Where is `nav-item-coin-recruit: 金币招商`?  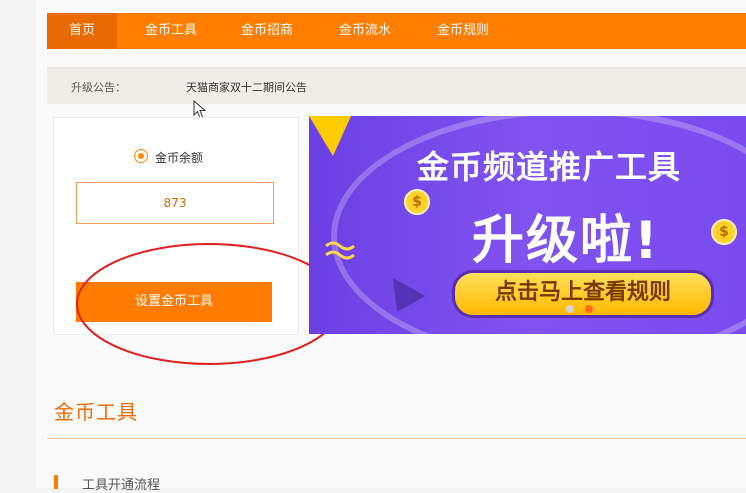 nav-item-coin-recruit: 金币招商 is located at coordinates (267, 31).